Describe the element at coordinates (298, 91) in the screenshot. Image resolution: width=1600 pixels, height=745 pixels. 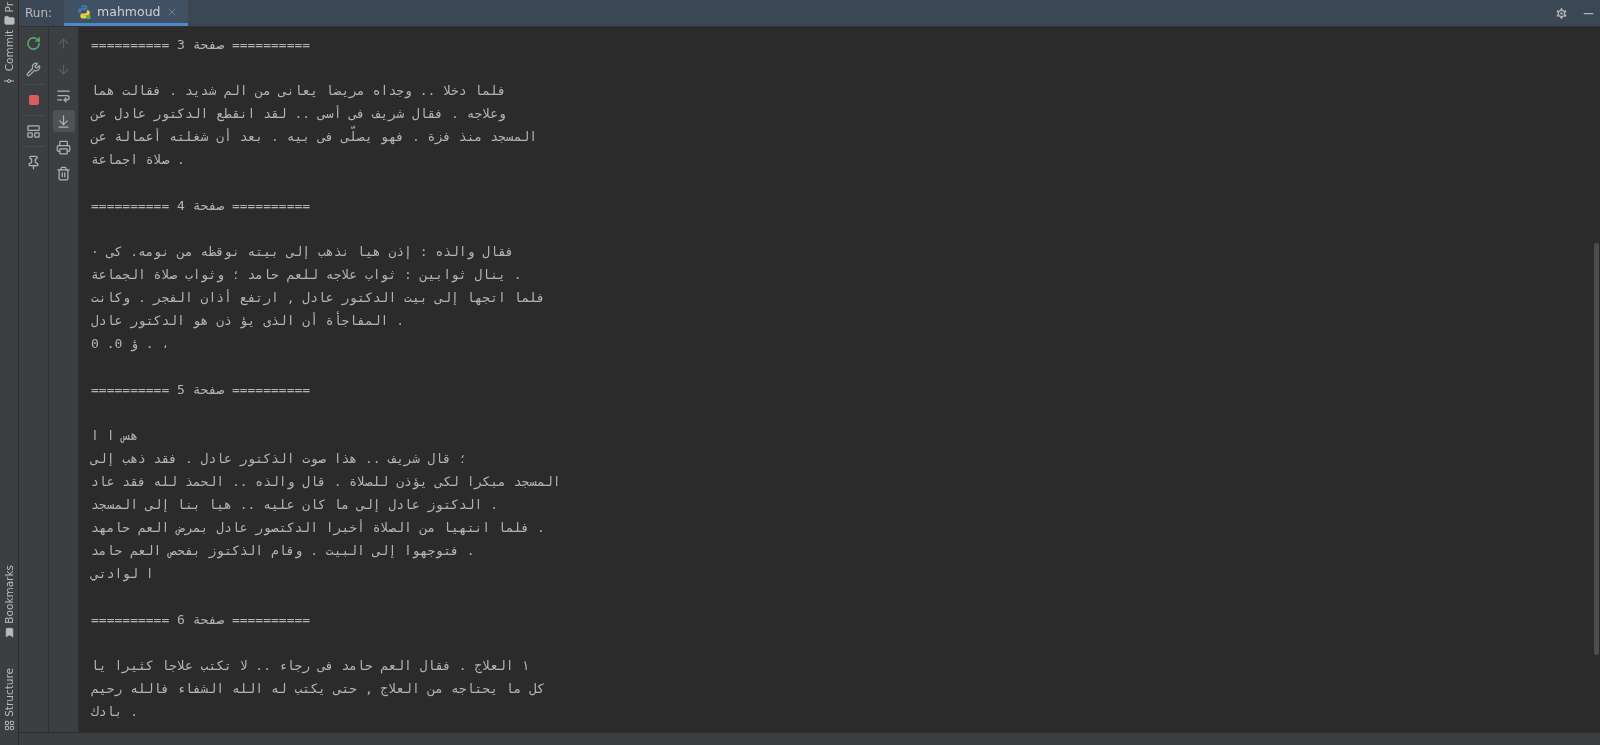
I see `console-line: فلما دخلا .. وجداه مريضا يعانى من الم شديد . فقالت هما` at that location.